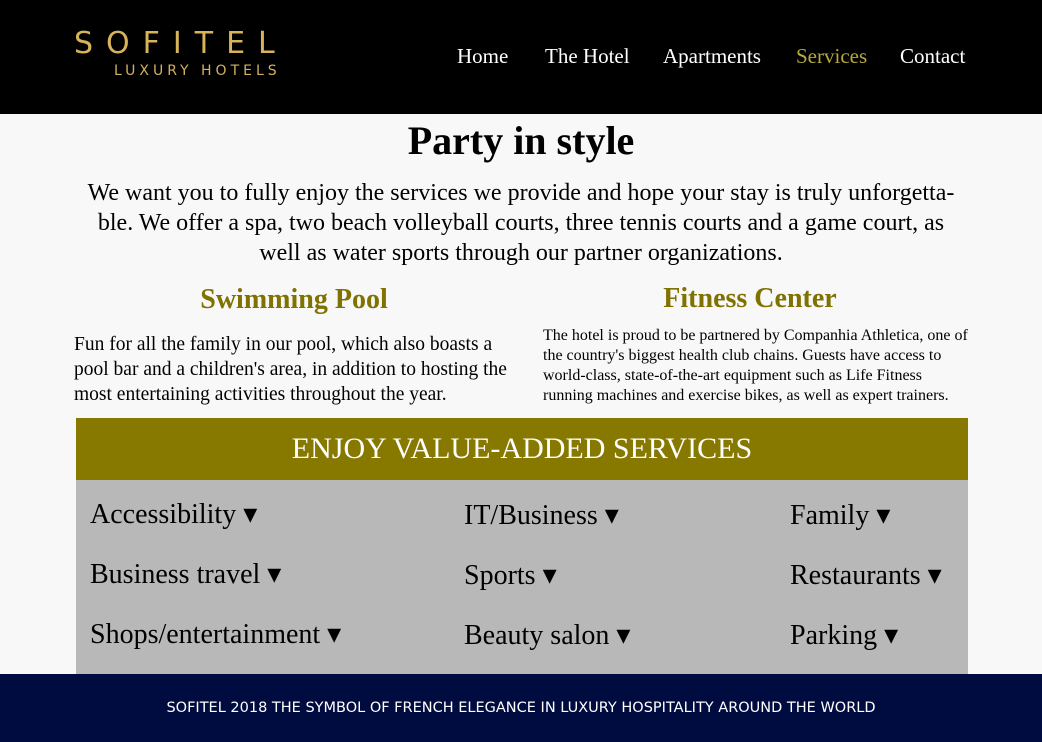 The width and height of the screenshot is (1042, 742). I want to click on logo-wordmark: SOFITEL, so click(181, 43).